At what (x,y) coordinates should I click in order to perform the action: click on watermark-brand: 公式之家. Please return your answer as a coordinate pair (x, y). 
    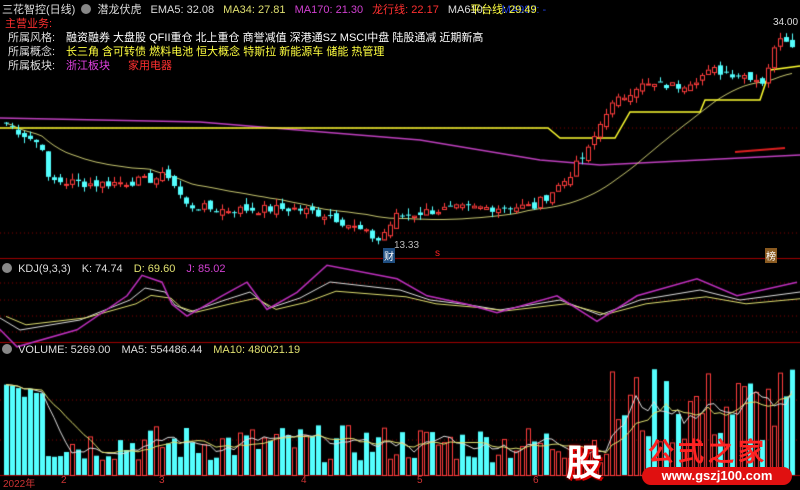
    Looking at the image, I should click on (708, 452).